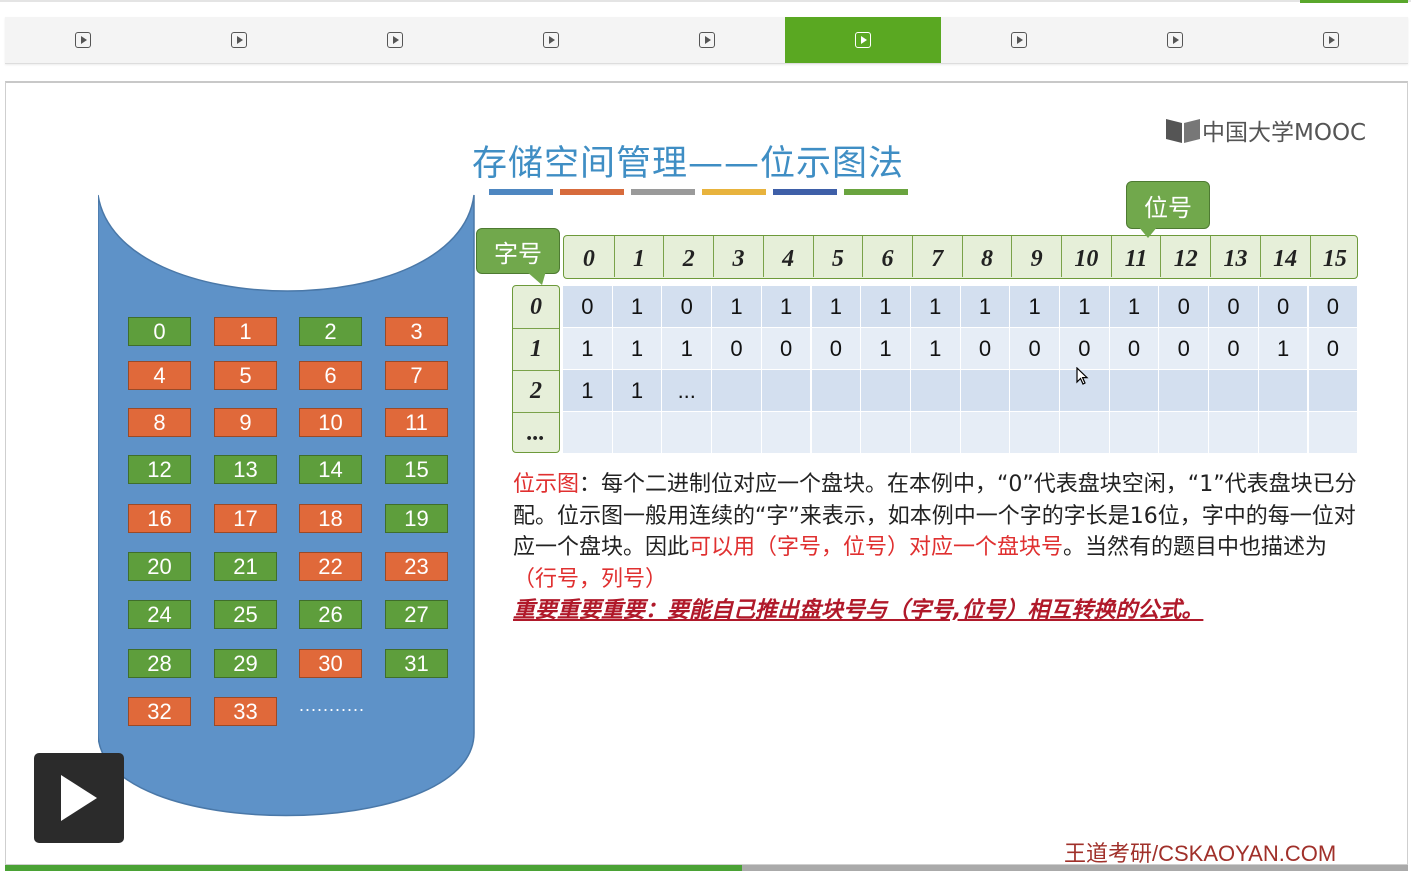 Image resolution: width=1411 pixels, height=871 pixels. Describe the element at coordinates (159, 711) in the screenshot. I see `disk-block: 32` at that location.